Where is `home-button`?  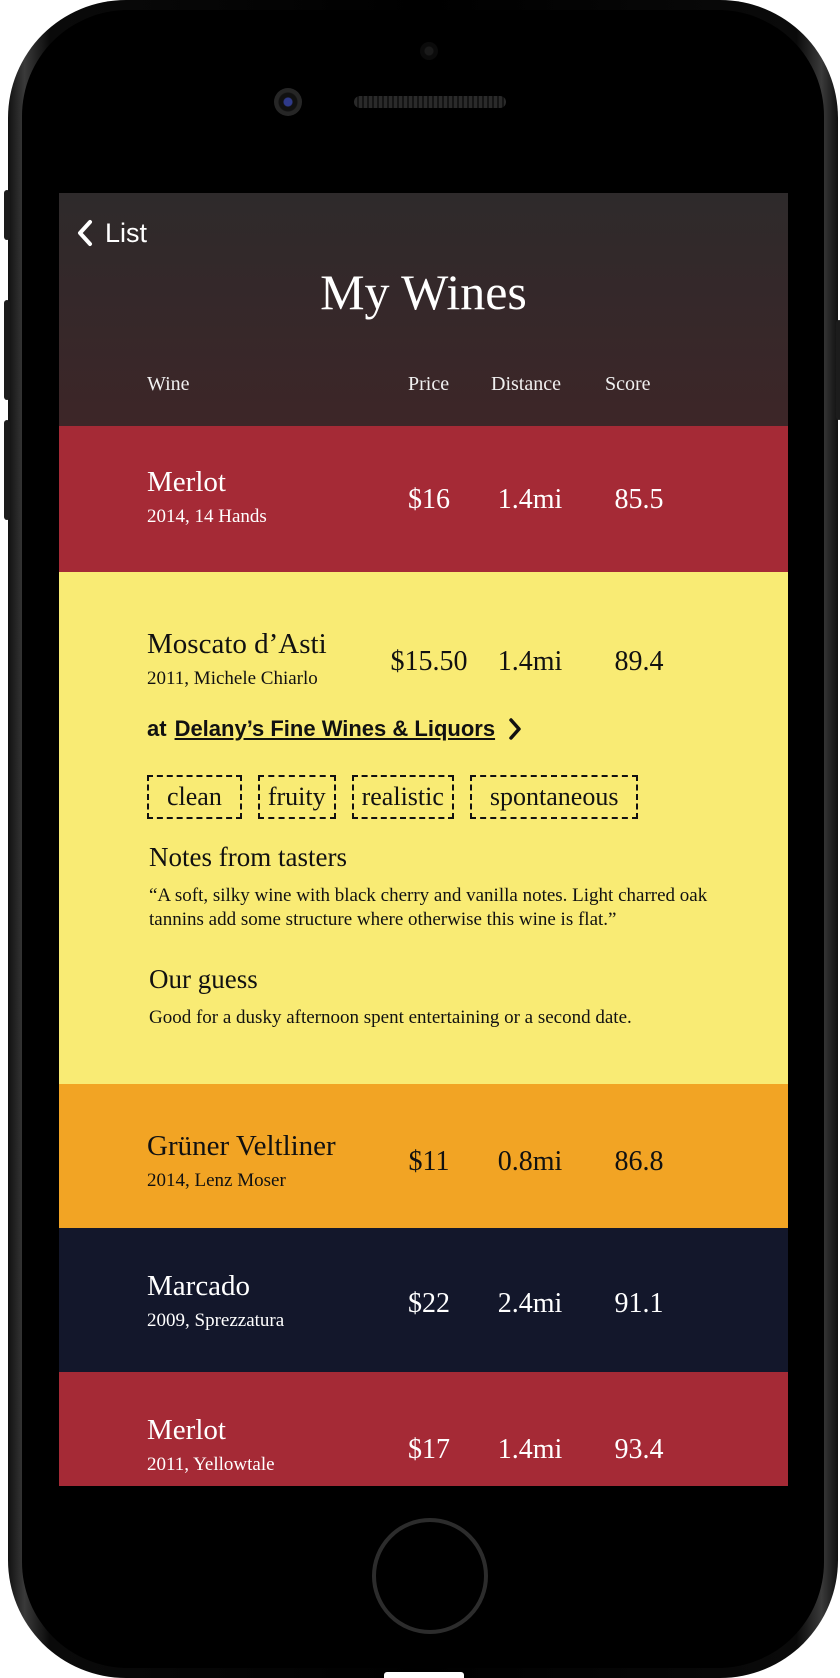 home-button is located at coordinates (430, 1576).